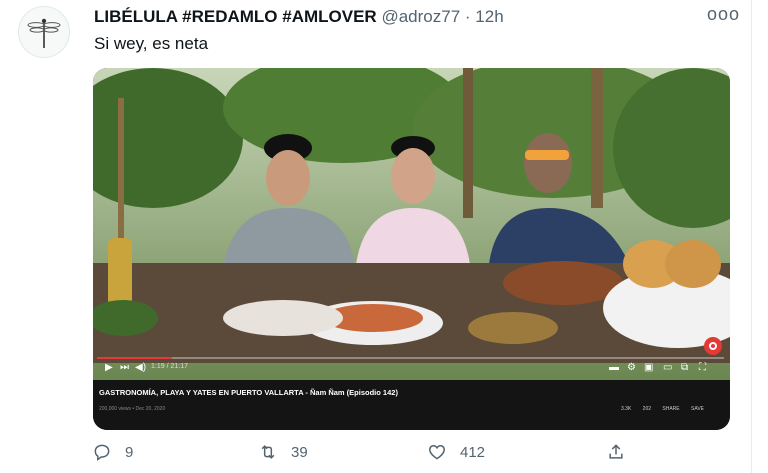 The width and height of the screenshot is (768, 473). Describe the element at coordinates (631, 368) in the screenshot. I see `settings-icon: ⚙` at that location.